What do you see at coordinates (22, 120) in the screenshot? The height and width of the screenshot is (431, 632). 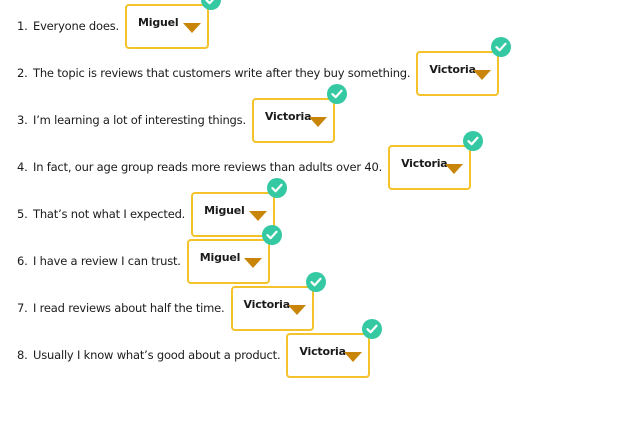 I see `item-number: 3.` at bounding box center [22, 120].